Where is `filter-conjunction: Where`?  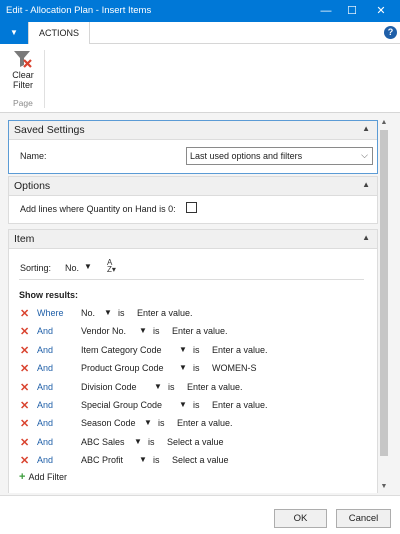 filter-conjunction: Where is located at coordinates (50, 313).